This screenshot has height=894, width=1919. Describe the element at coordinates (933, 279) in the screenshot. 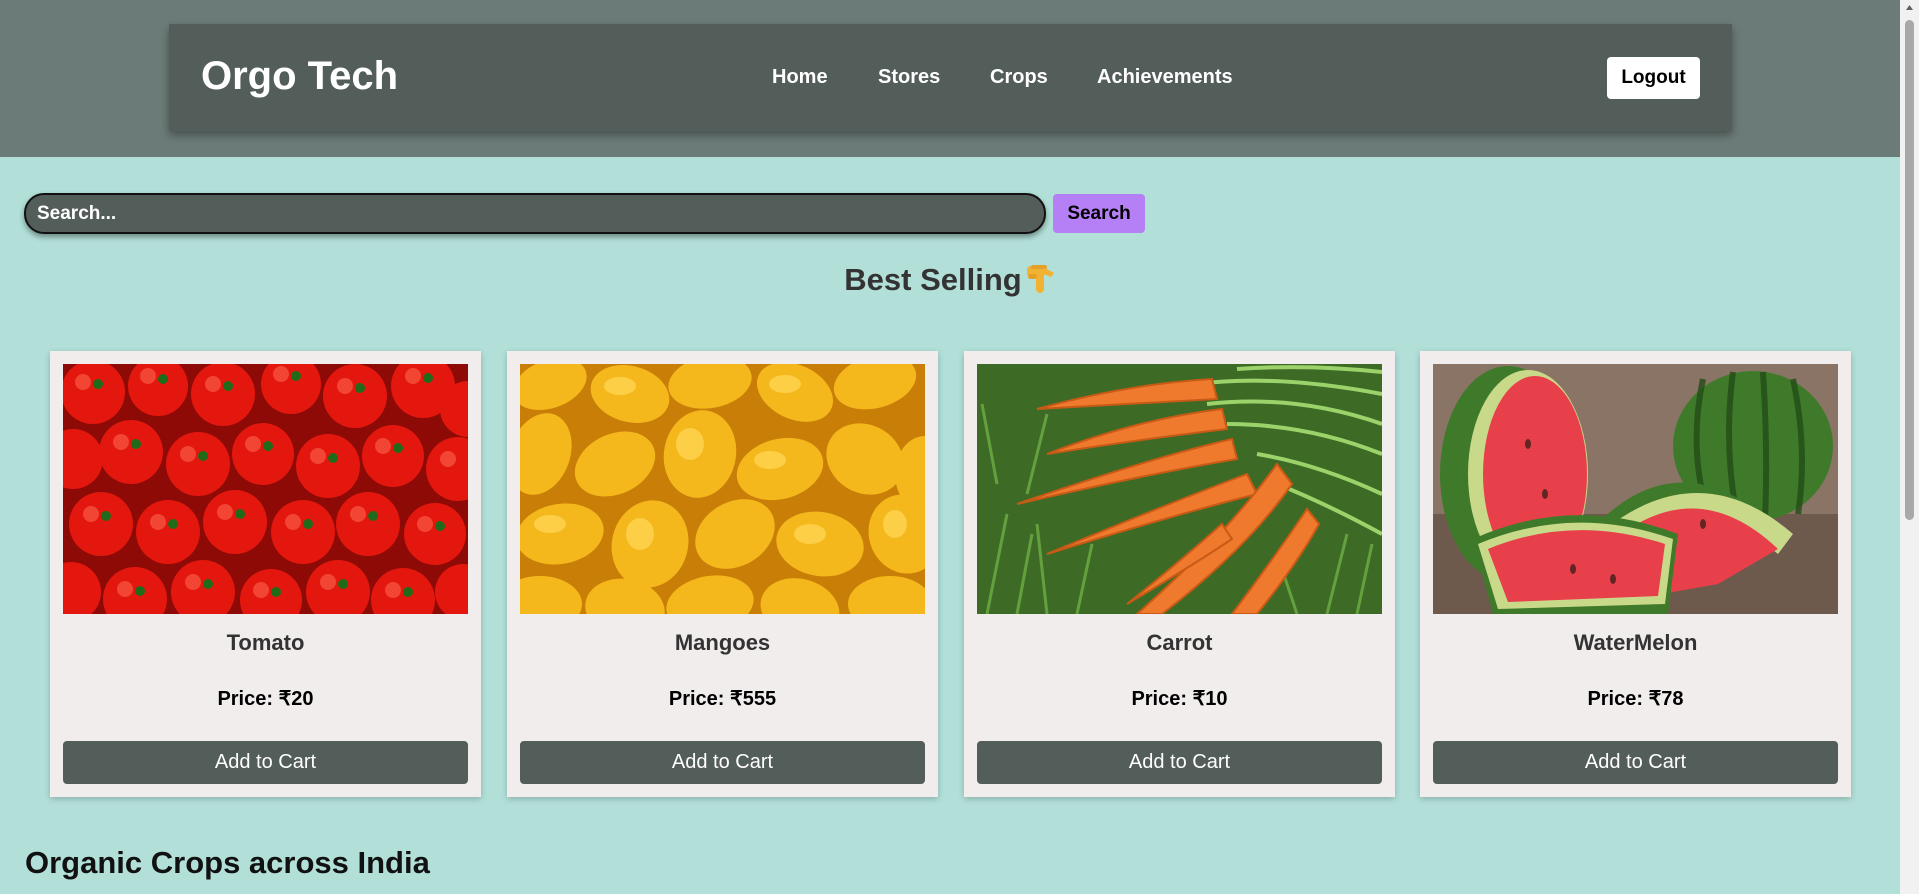

I see `best-selling-title: Best Selling` at that location.